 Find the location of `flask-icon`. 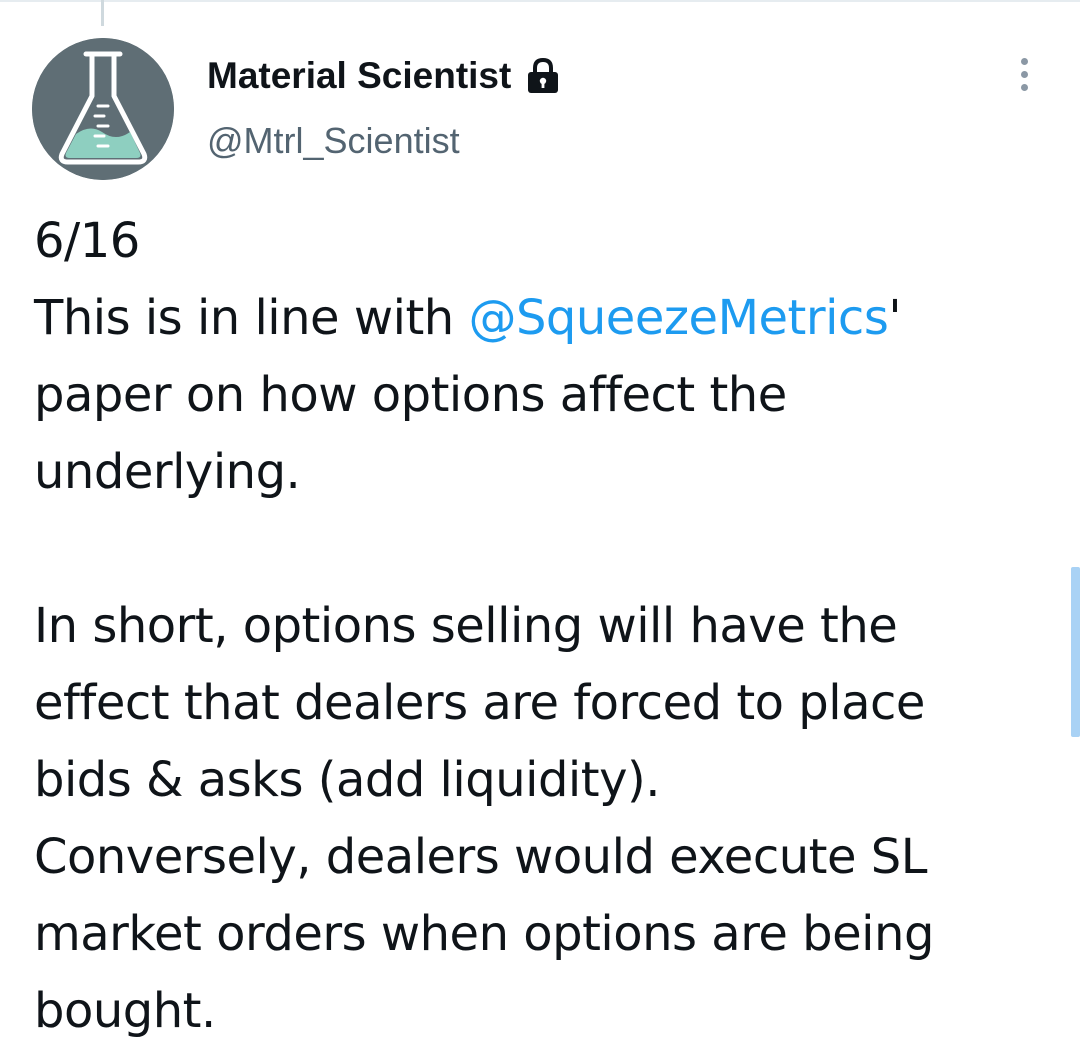

flask-icon is located at coordinates (103, 109).